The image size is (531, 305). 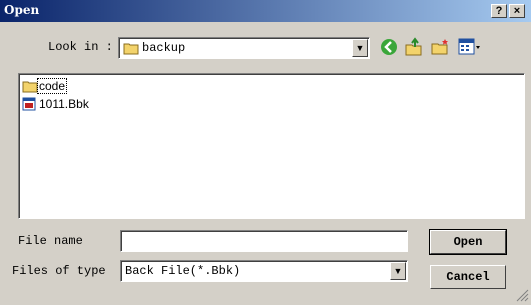 I want to click on up-folder-icon, so click(x=414, y=48).